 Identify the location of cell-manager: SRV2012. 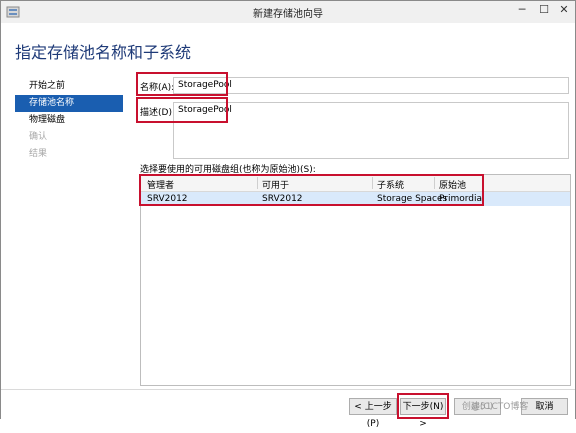
(167, 199).